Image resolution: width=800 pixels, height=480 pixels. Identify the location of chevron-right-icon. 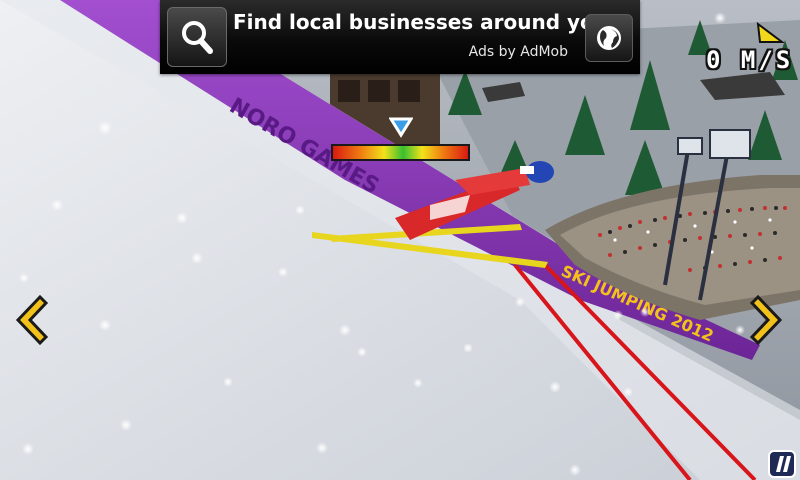
(769, 320).